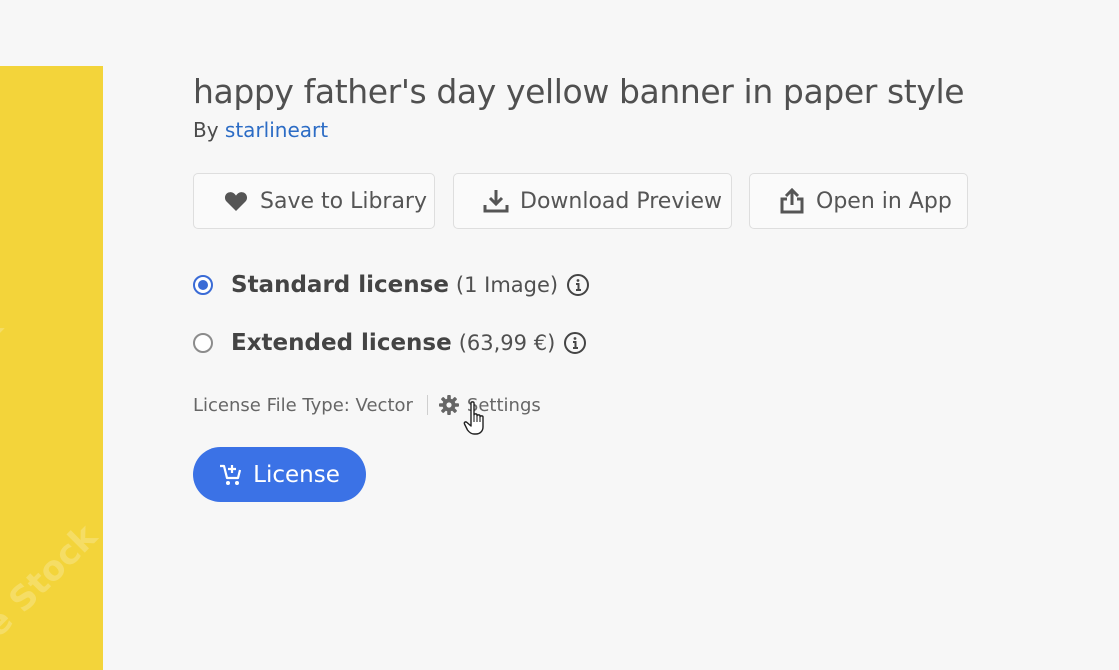 This screenshot has width=1119, height=670. I want to click on download-icon, so click(496, 201).